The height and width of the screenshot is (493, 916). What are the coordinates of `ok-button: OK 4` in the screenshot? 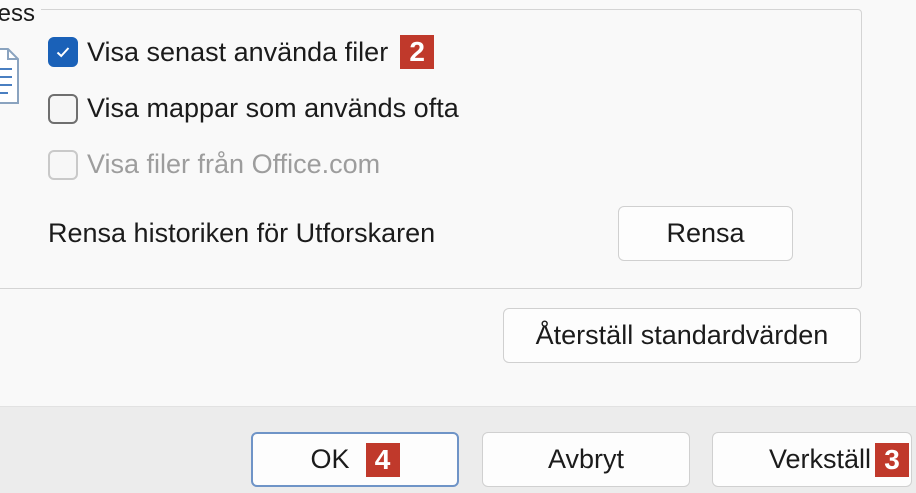 It's located at (355, 459).